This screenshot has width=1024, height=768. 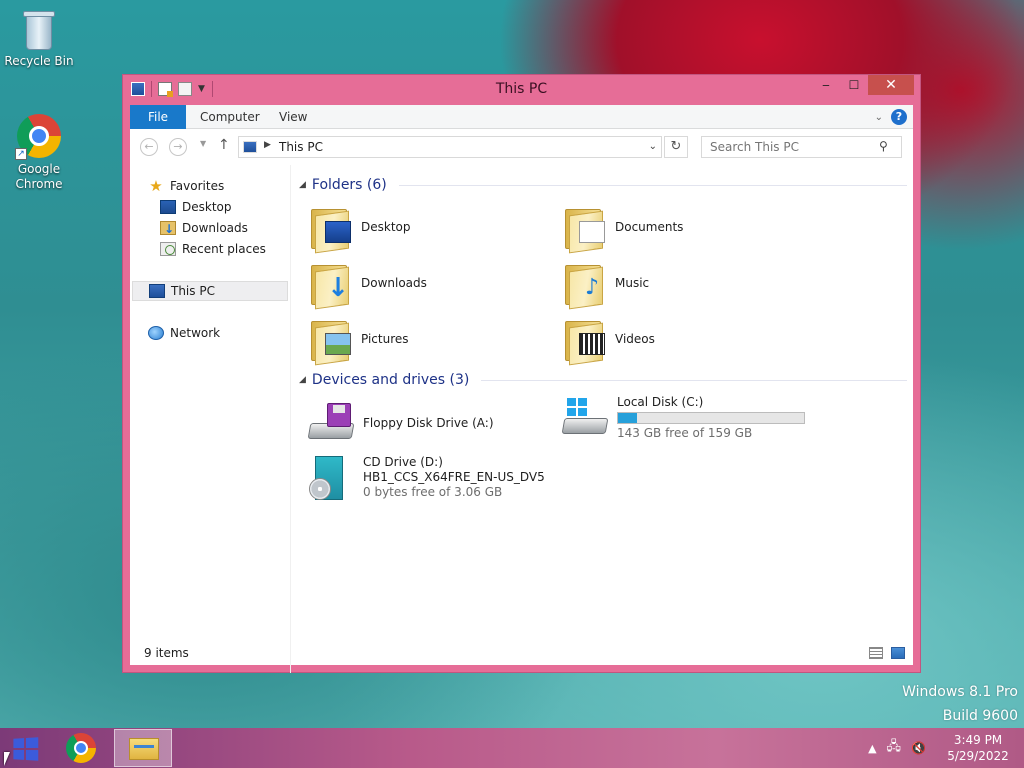 I want to click on nav-item-favorites: ★ Favorites, so click(x=186, y=186).